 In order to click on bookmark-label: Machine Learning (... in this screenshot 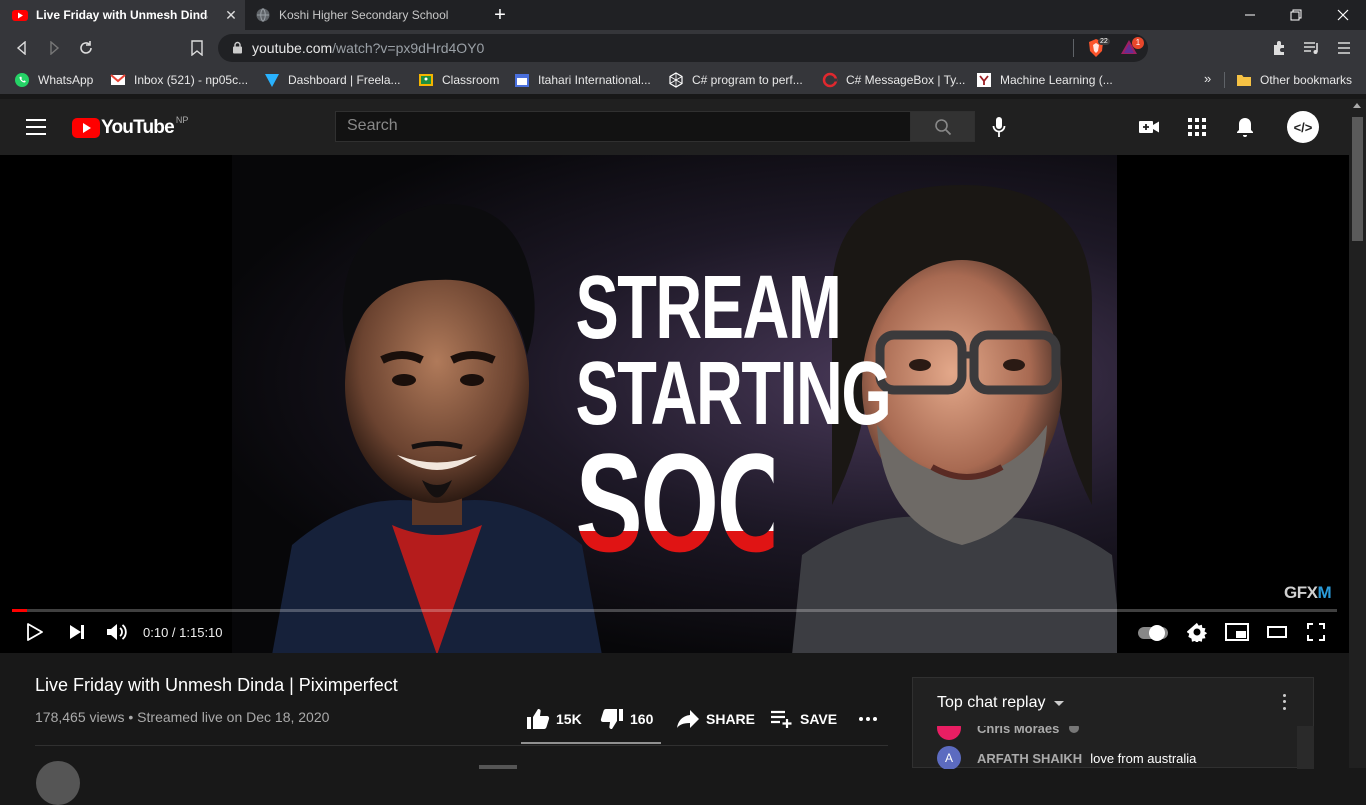, I will do `click(1056, 80)`.